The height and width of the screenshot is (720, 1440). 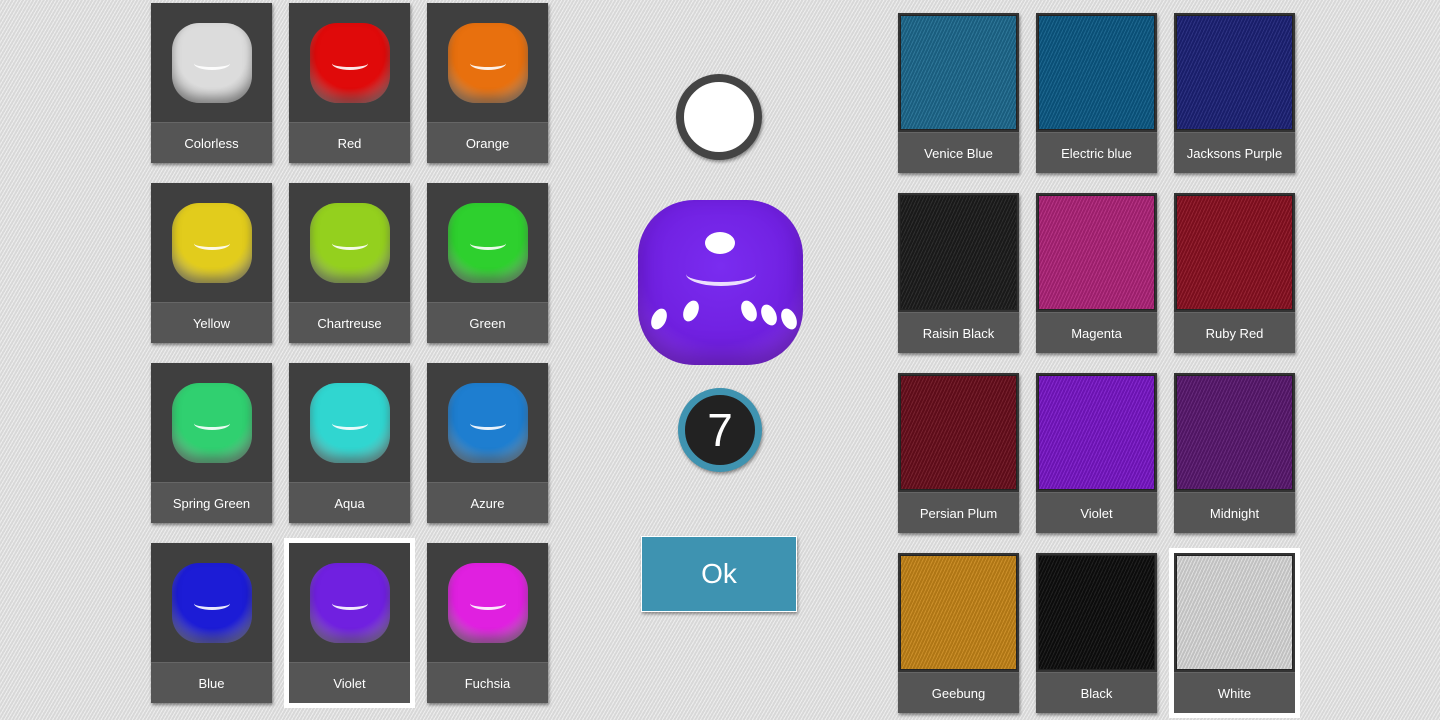 I want to click on dice-color-option: Blue, so click(x=211, y=623).